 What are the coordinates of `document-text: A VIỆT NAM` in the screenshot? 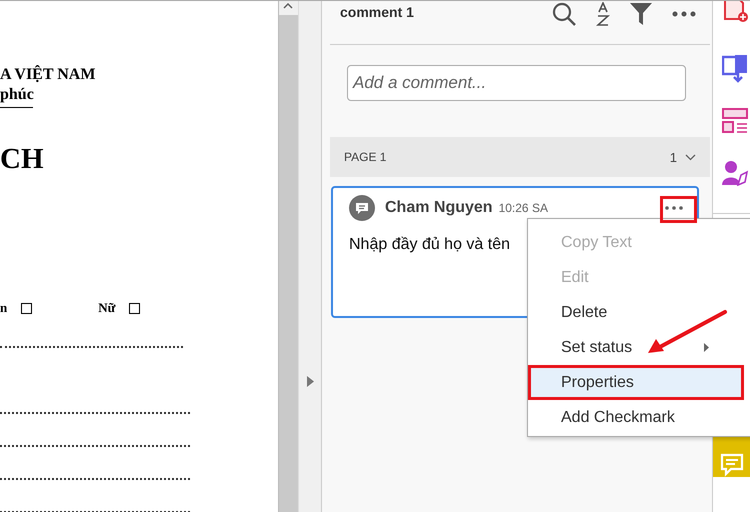 It's located at (48, 75).